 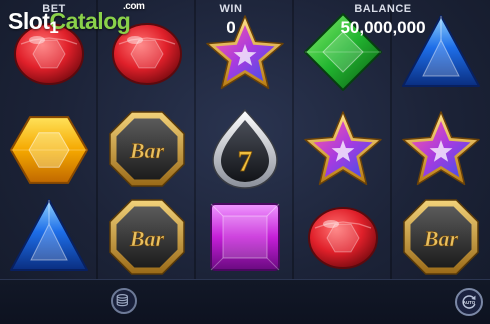 What do you see at coordinates (383, 27) in the screenshot?
I see `balance-value: 50,000,000` at bounding box center [383, 27].